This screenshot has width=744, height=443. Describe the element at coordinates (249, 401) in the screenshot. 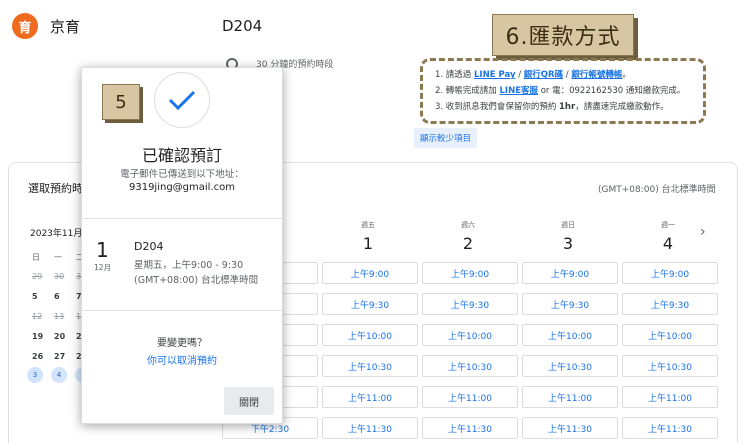

I see `close-button: 關閉` at that location.